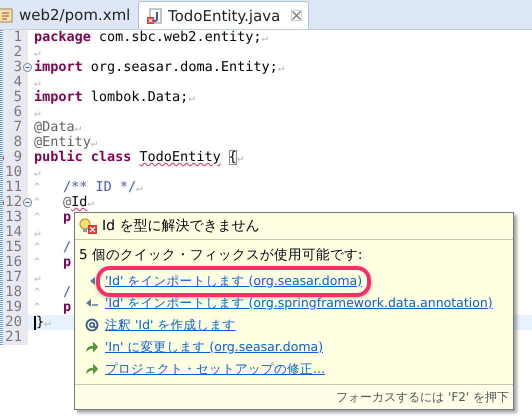  I want to click on lightbulb-error-icon, so click(89, 226).